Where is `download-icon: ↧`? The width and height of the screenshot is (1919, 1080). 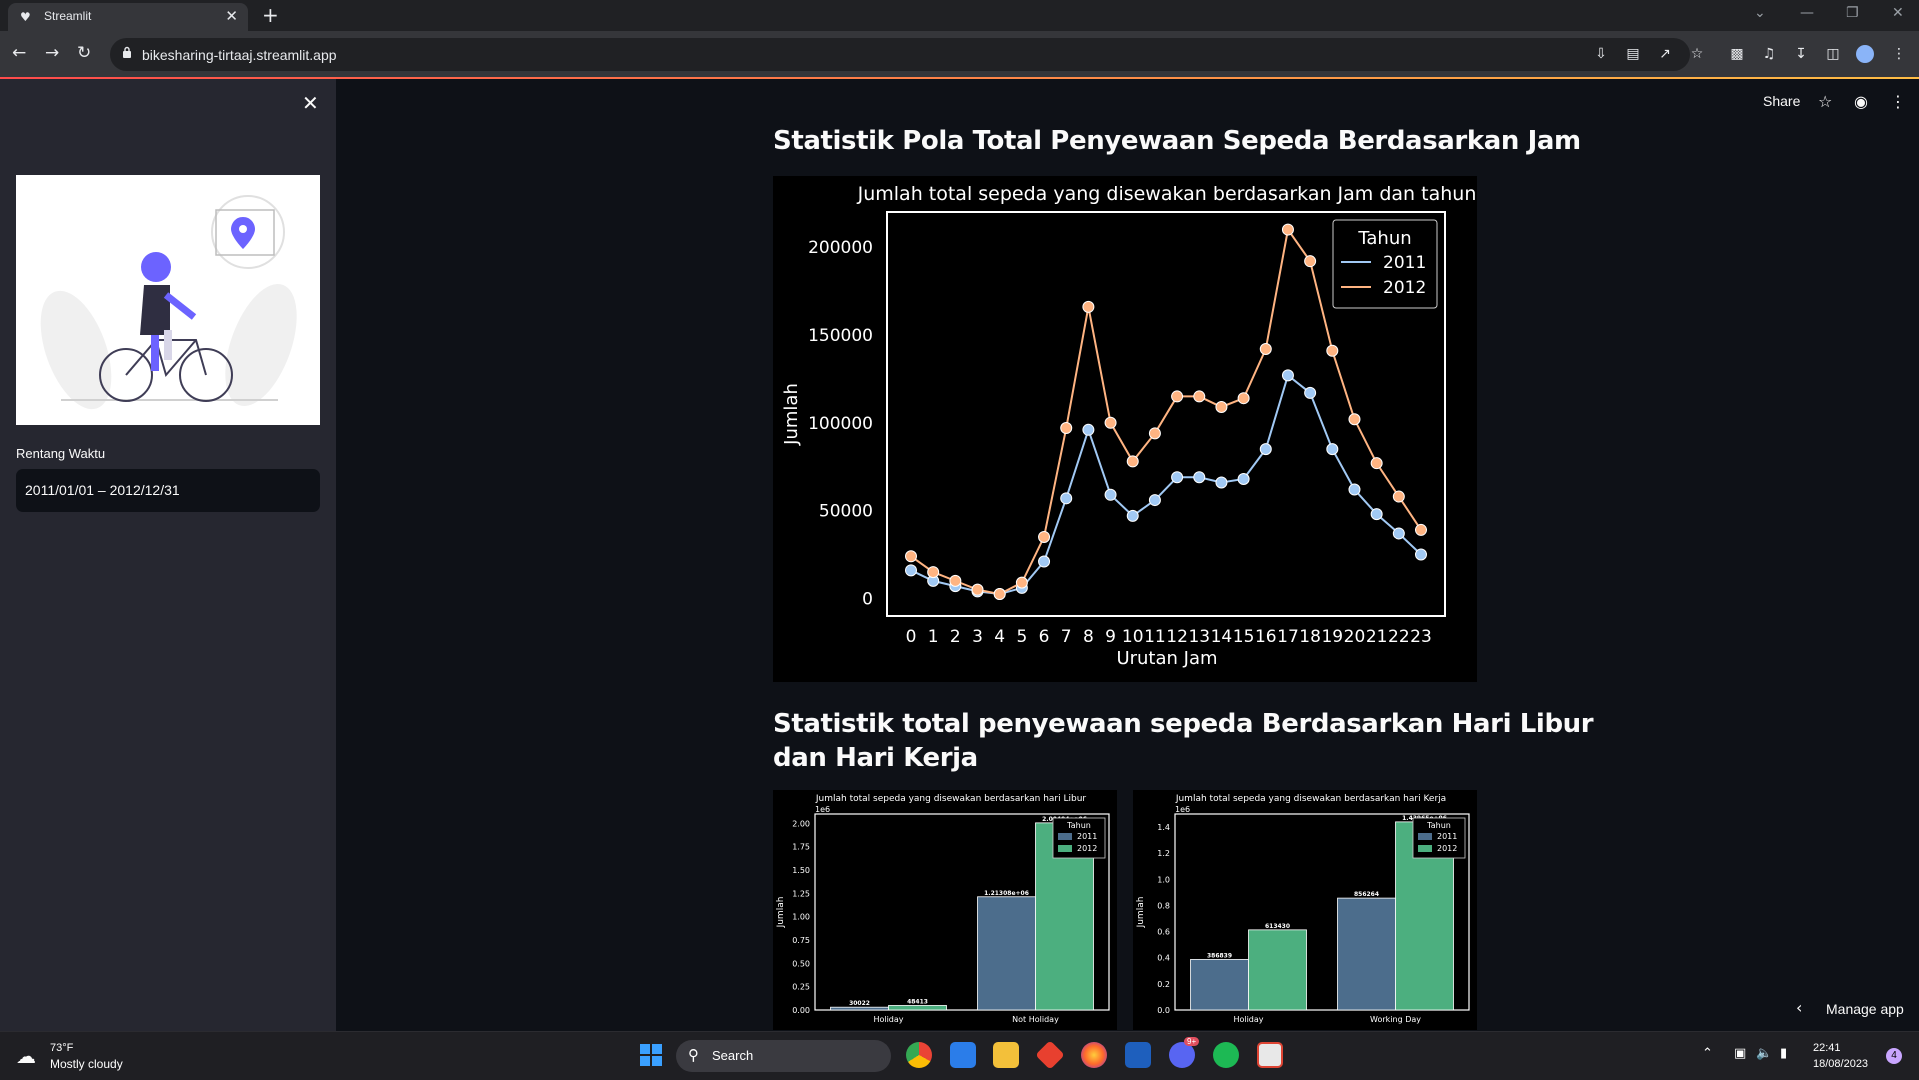 download-icon: ↧ is located at coordinates (1801, 54).